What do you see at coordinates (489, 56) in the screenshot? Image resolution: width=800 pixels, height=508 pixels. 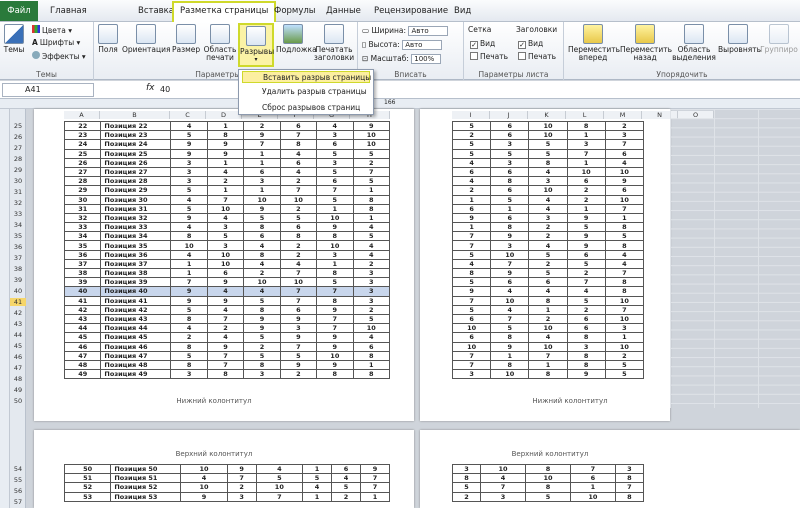 I see `gridlines-print-checkbox: Печать` at bounding box center [489, 56].